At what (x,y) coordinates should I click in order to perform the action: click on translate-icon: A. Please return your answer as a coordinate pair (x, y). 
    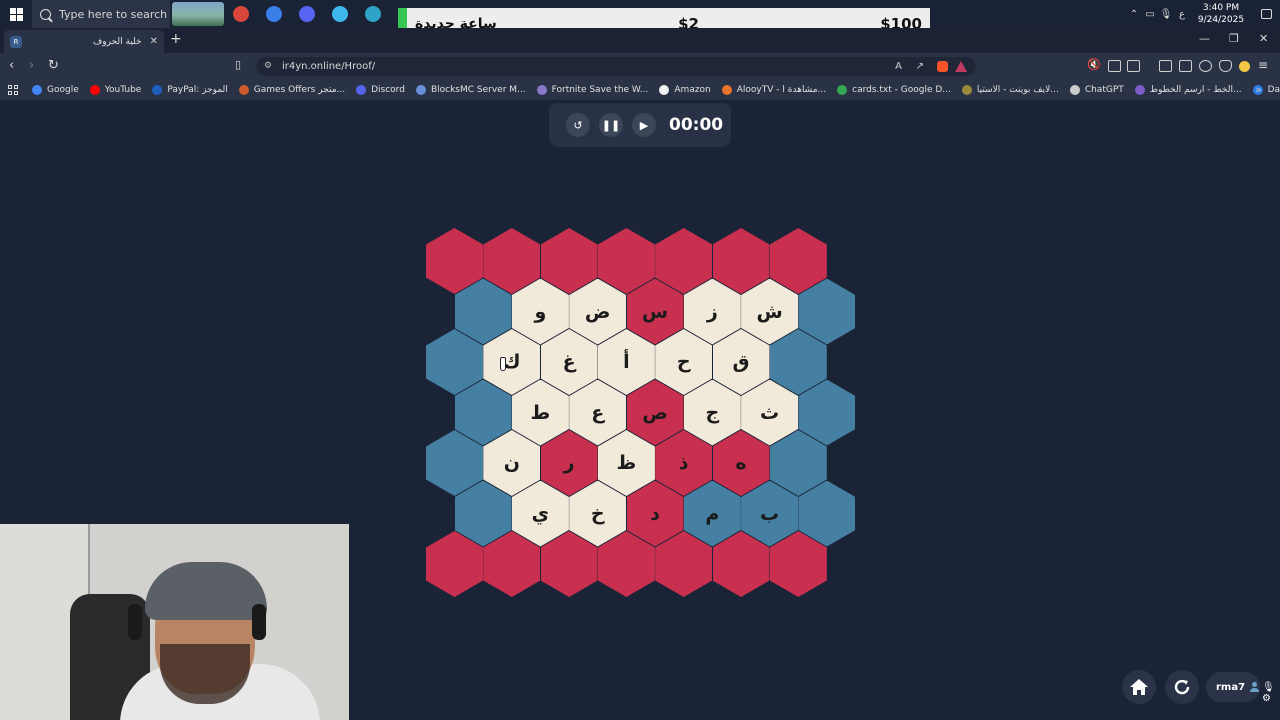
    Looking at the image, I should click on (898, 66).